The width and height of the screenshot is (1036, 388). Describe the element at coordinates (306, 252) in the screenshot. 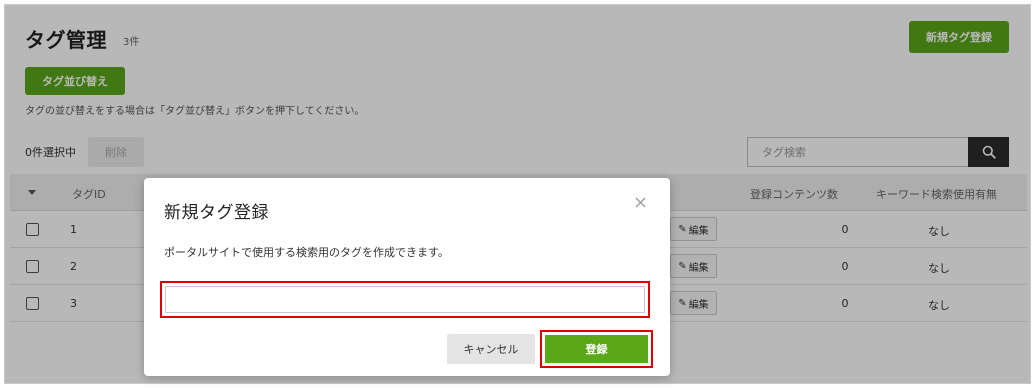

I see `dialog-description: ポータルサイトで使用する検索用のタグを作成できます。` at that location.